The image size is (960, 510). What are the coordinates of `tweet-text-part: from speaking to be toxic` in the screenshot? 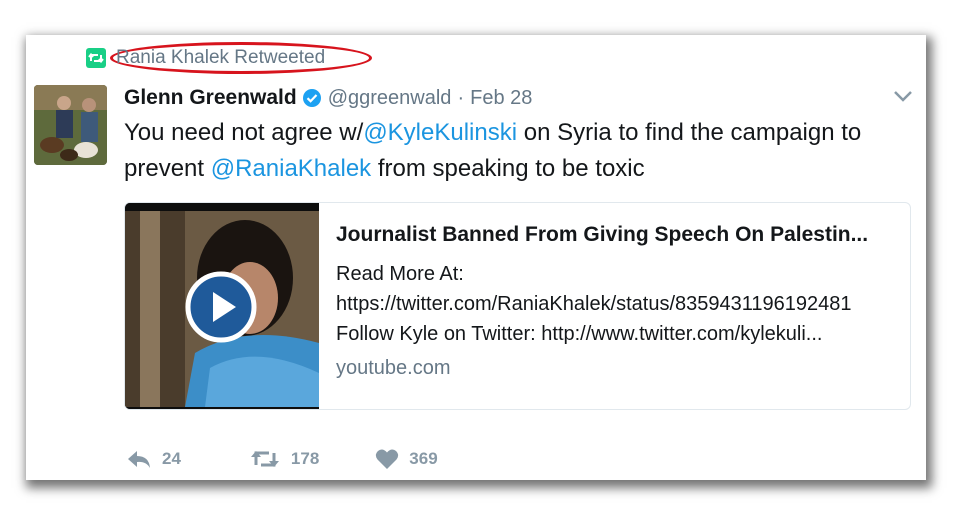 It's located at (508, 168).